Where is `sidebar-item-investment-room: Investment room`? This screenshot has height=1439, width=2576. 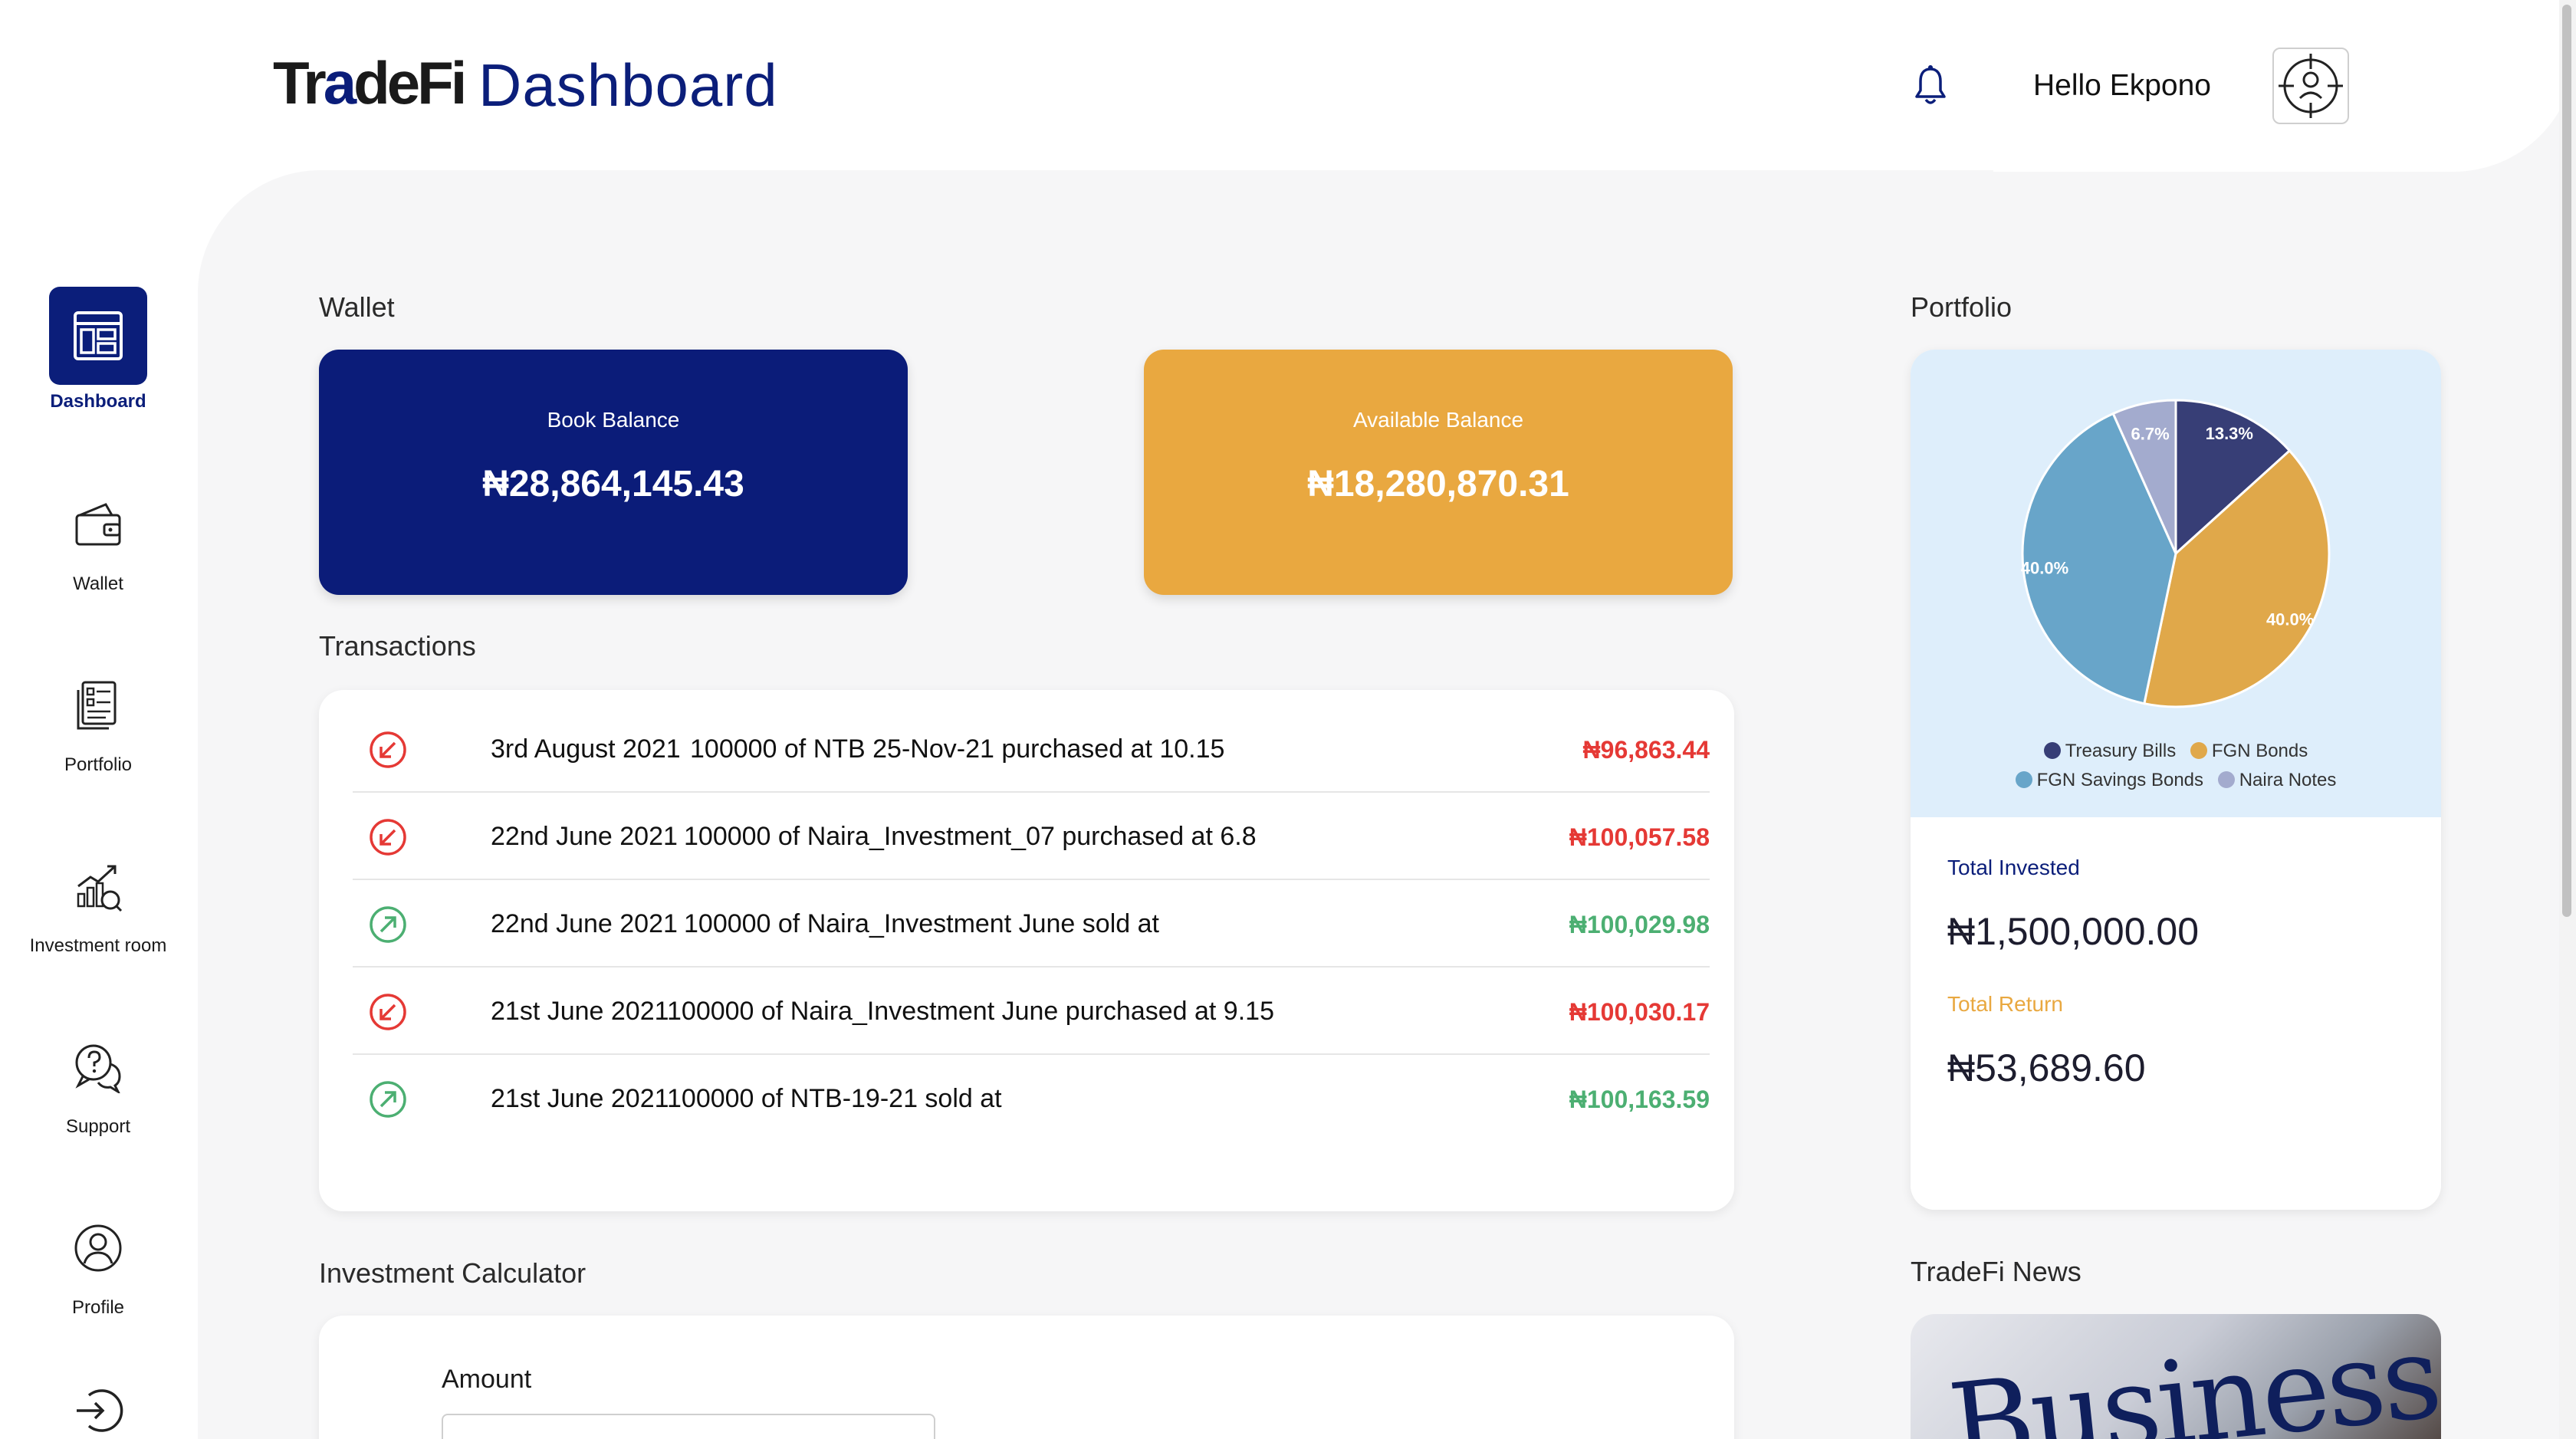
sidebar-item-investment-room: Investment room is located at coordinates (98, 914).